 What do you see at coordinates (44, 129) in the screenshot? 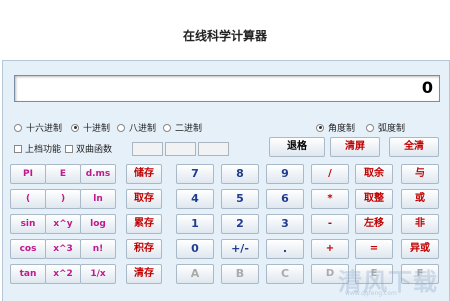
I see `radio-hex-label: 十六进制` at bounding box center [44, 129].